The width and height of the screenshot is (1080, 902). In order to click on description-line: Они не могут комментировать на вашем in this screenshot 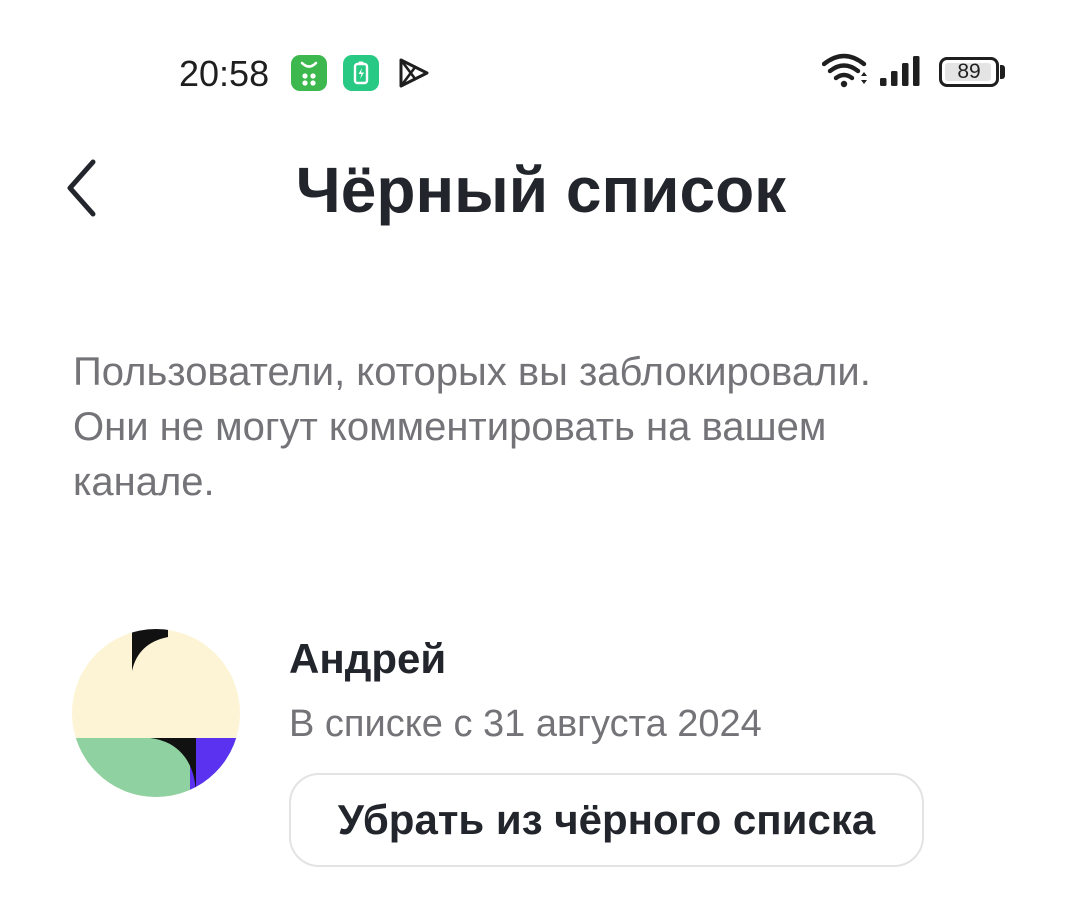, I will do `click(450, 427)`.